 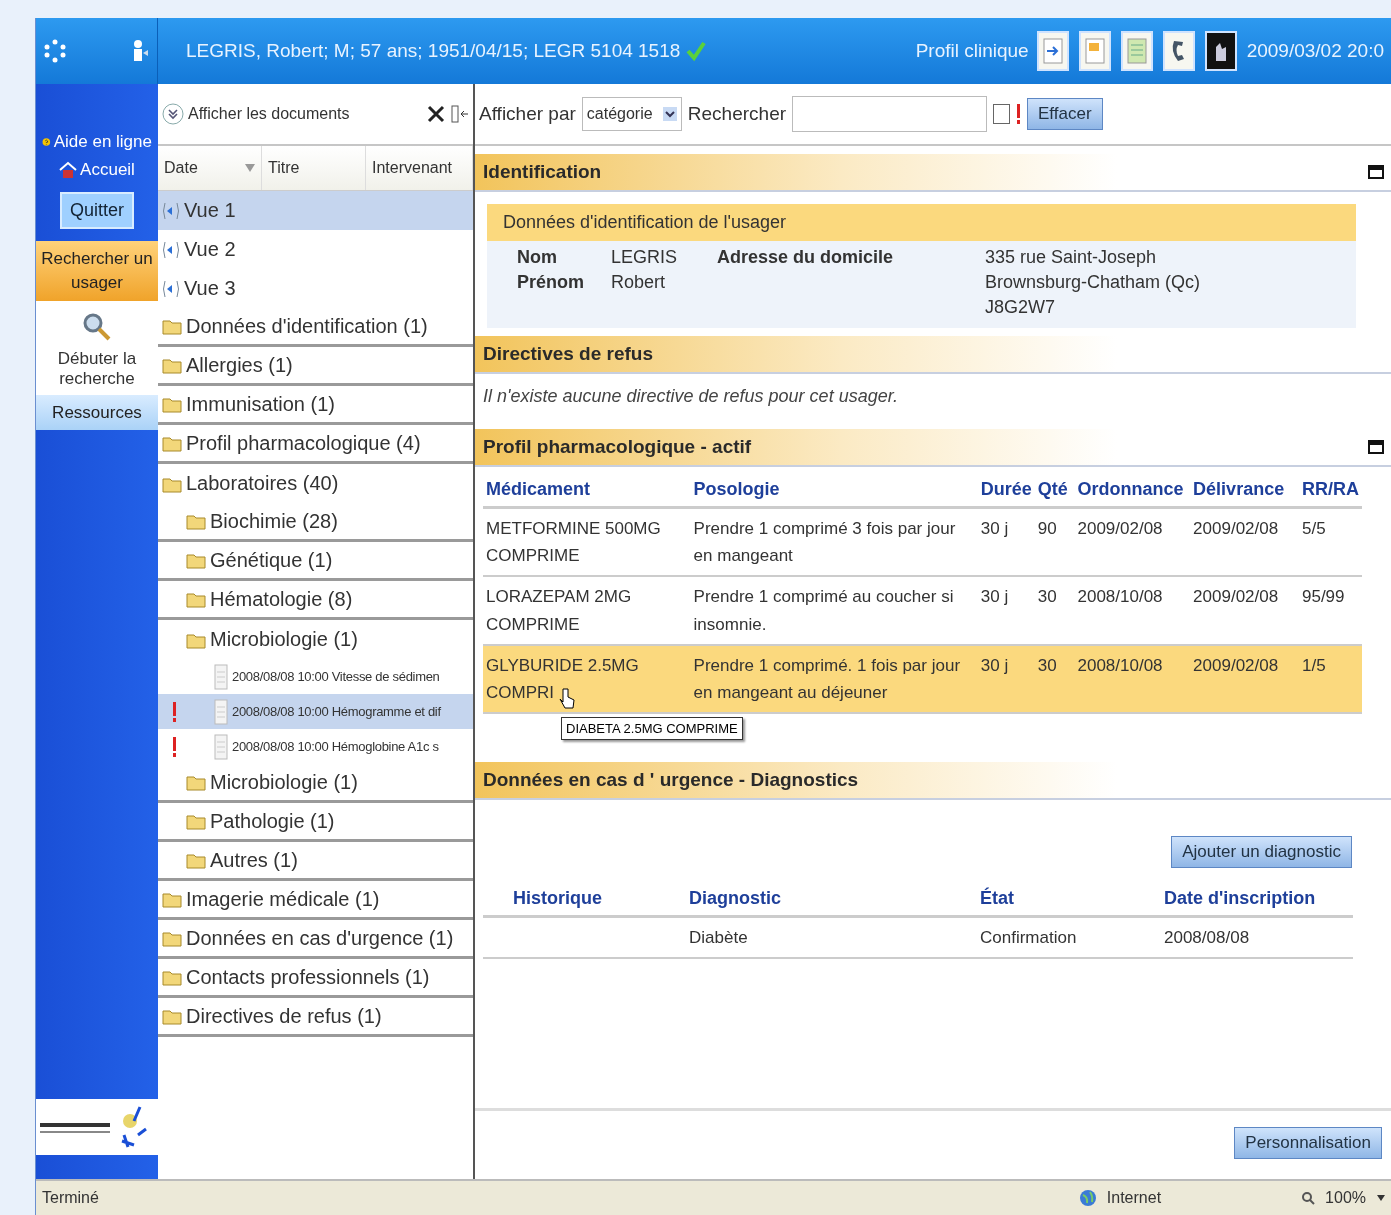 I want to click on list-document-icon, so click(x=1136, y=51).